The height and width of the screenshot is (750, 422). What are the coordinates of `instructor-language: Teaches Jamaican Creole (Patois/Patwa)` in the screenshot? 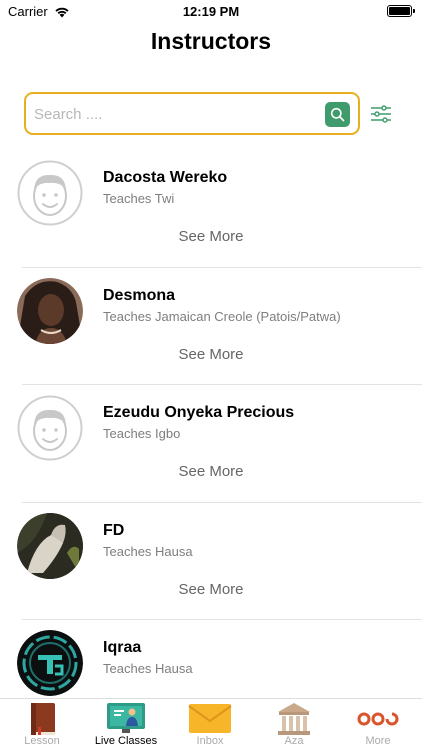 It's located at (222, 316).